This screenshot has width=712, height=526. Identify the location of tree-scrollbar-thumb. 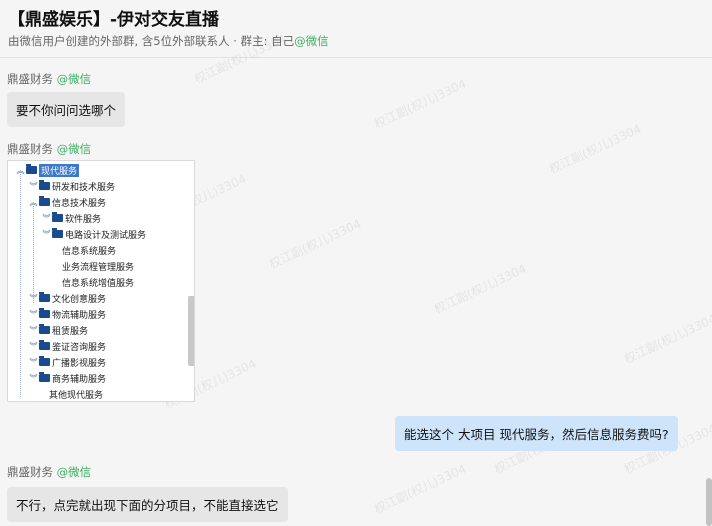
(191, 331).